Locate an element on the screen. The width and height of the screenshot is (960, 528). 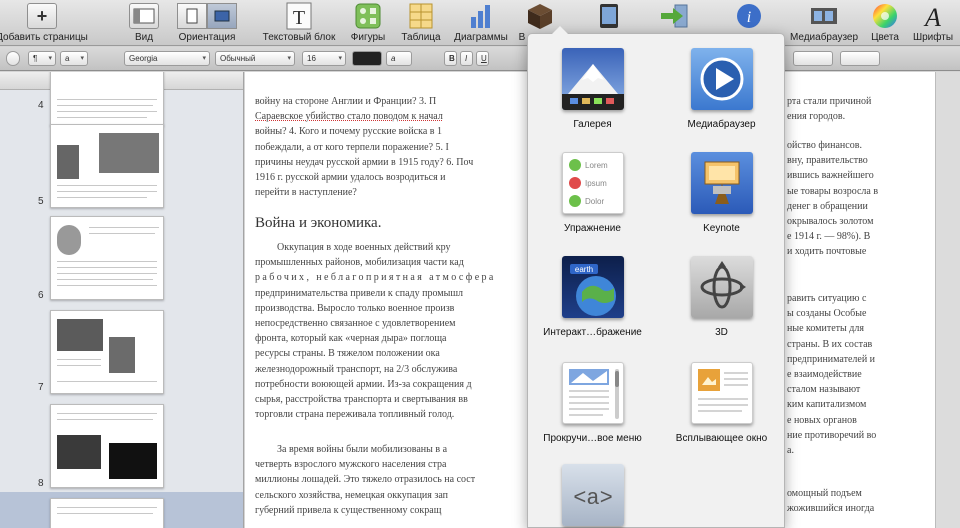
widget-keynote: Keynote is located at coordinates (721, 193).